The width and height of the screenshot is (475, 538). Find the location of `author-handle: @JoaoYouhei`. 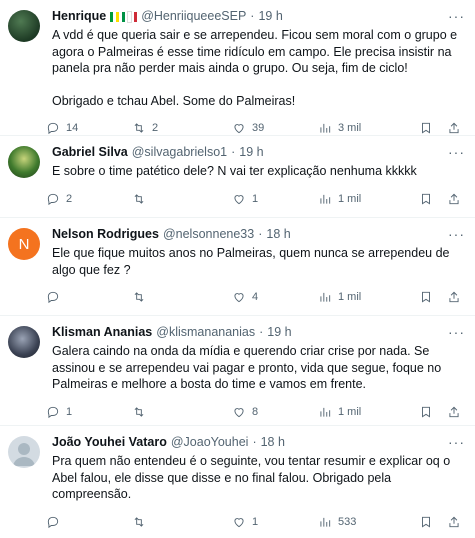

author-handle: @JoaoYouhei is located at coordinates (210, 442).